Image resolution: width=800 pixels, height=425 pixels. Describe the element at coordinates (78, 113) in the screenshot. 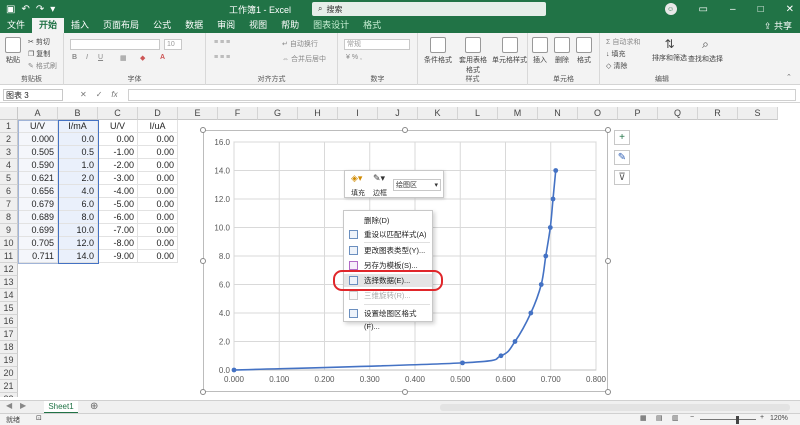

I see `column-header-b: B` at that location.